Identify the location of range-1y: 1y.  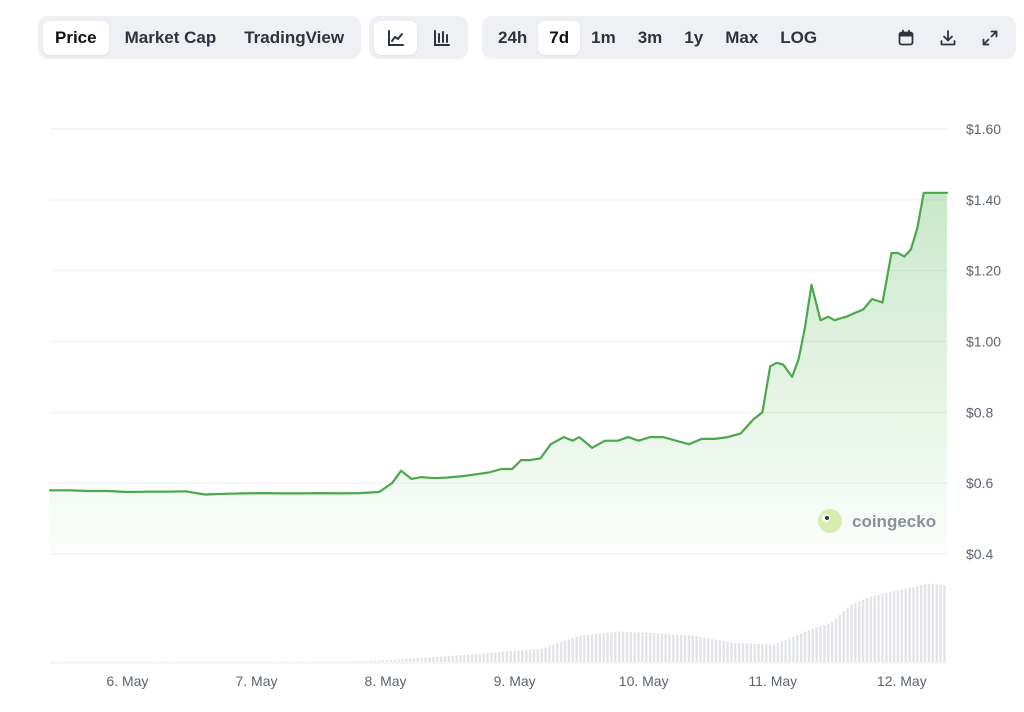
(693, 38).